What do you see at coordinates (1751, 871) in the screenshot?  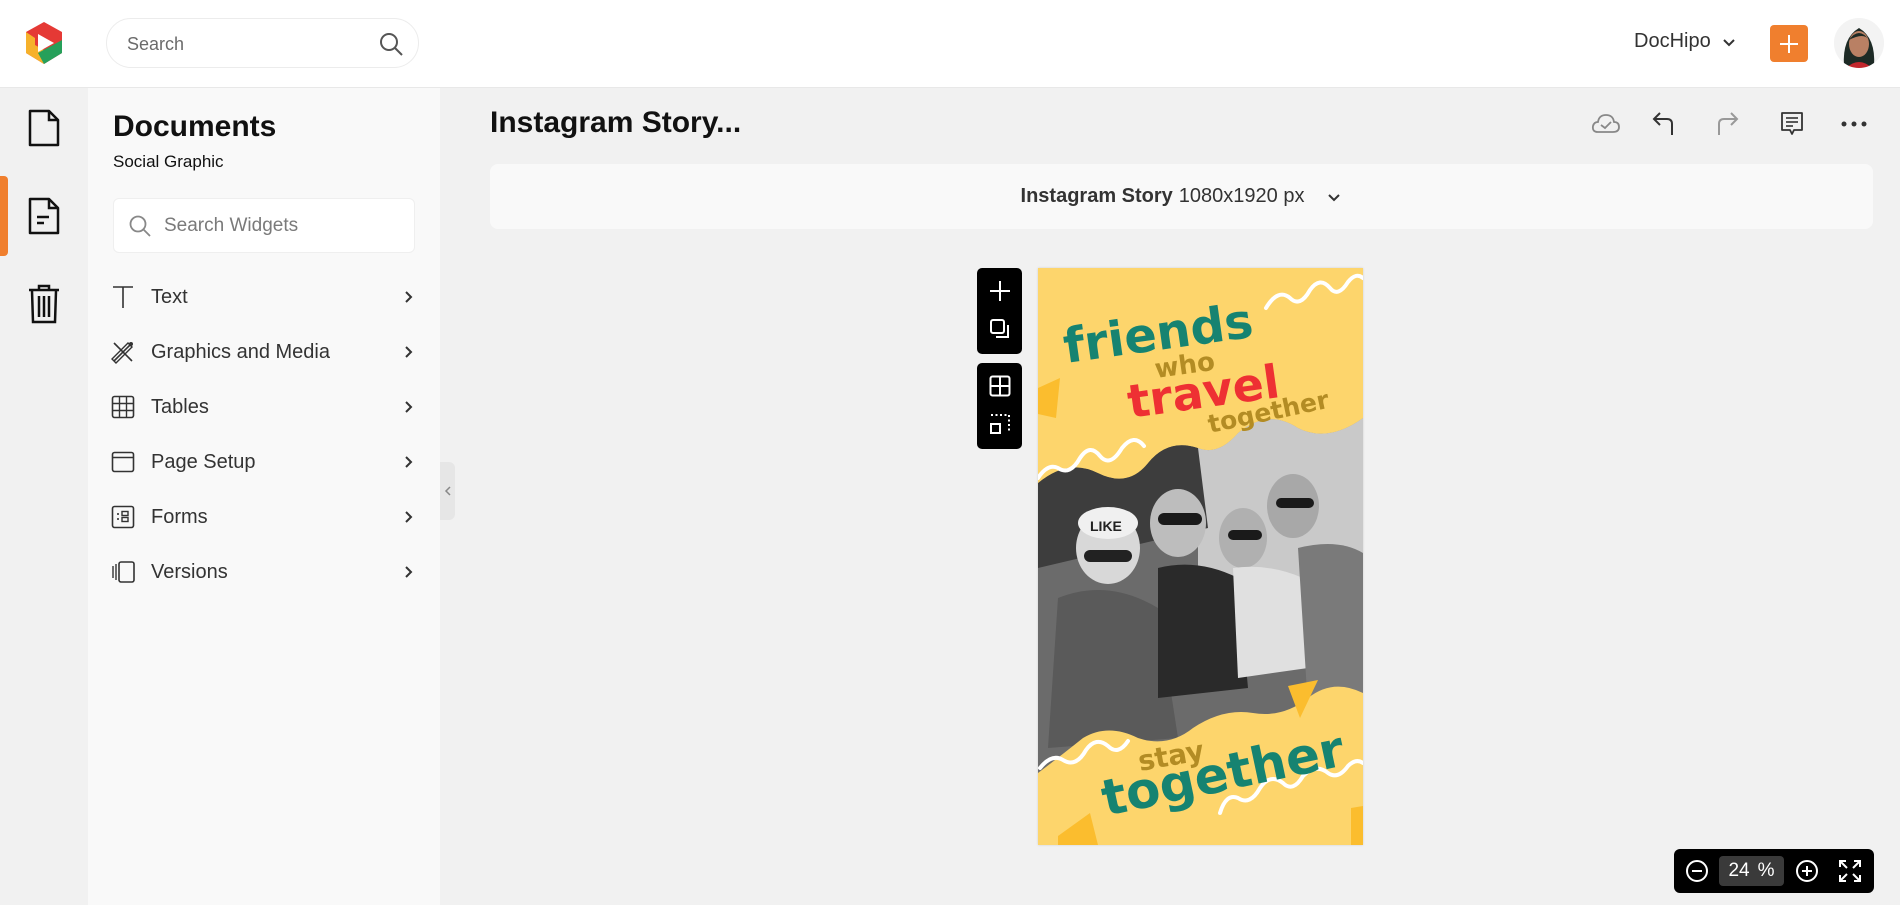 I see `zoom-level: 24 %` at bounding box center [1751, 871].